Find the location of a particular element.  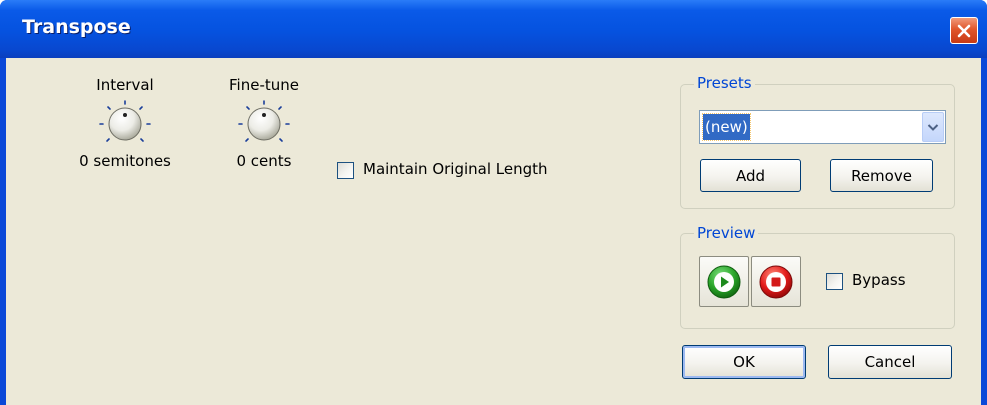

play-icon is located at coordinates (724, 281).